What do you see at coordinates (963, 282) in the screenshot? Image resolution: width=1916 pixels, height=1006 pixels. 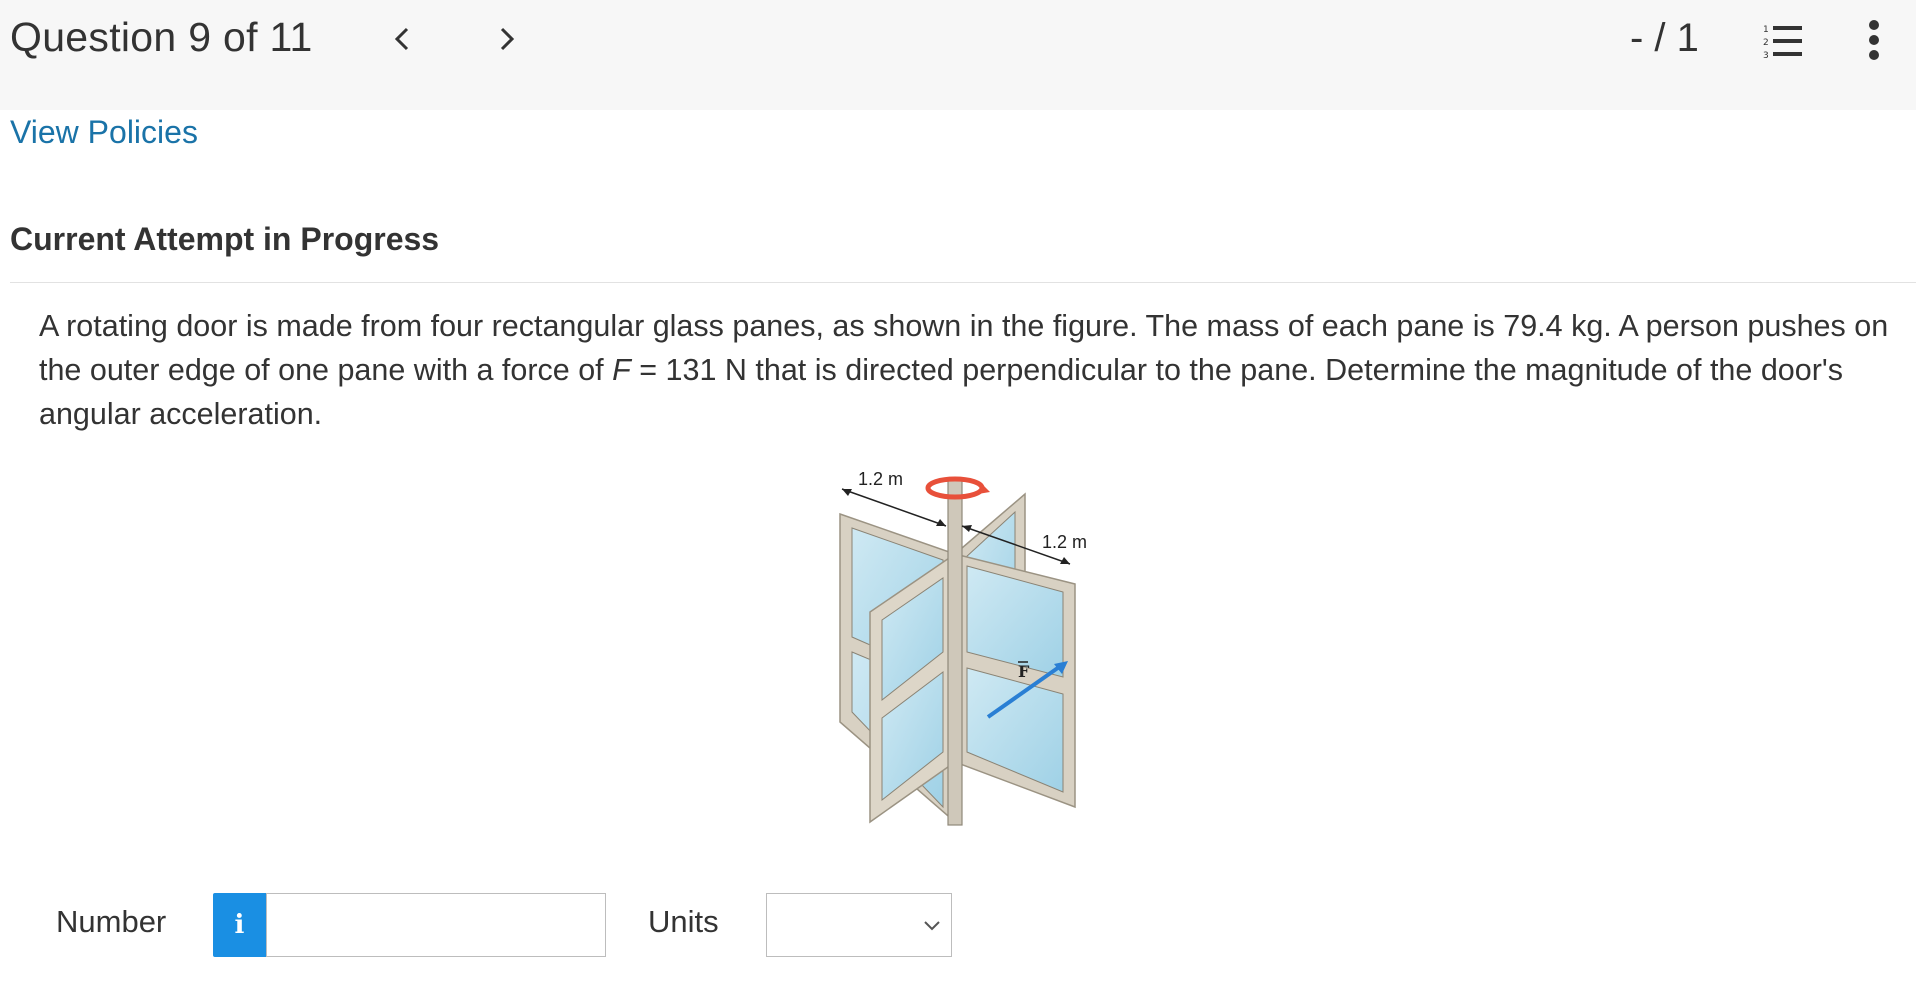 I see `divider` at bounding box center [963, 282].